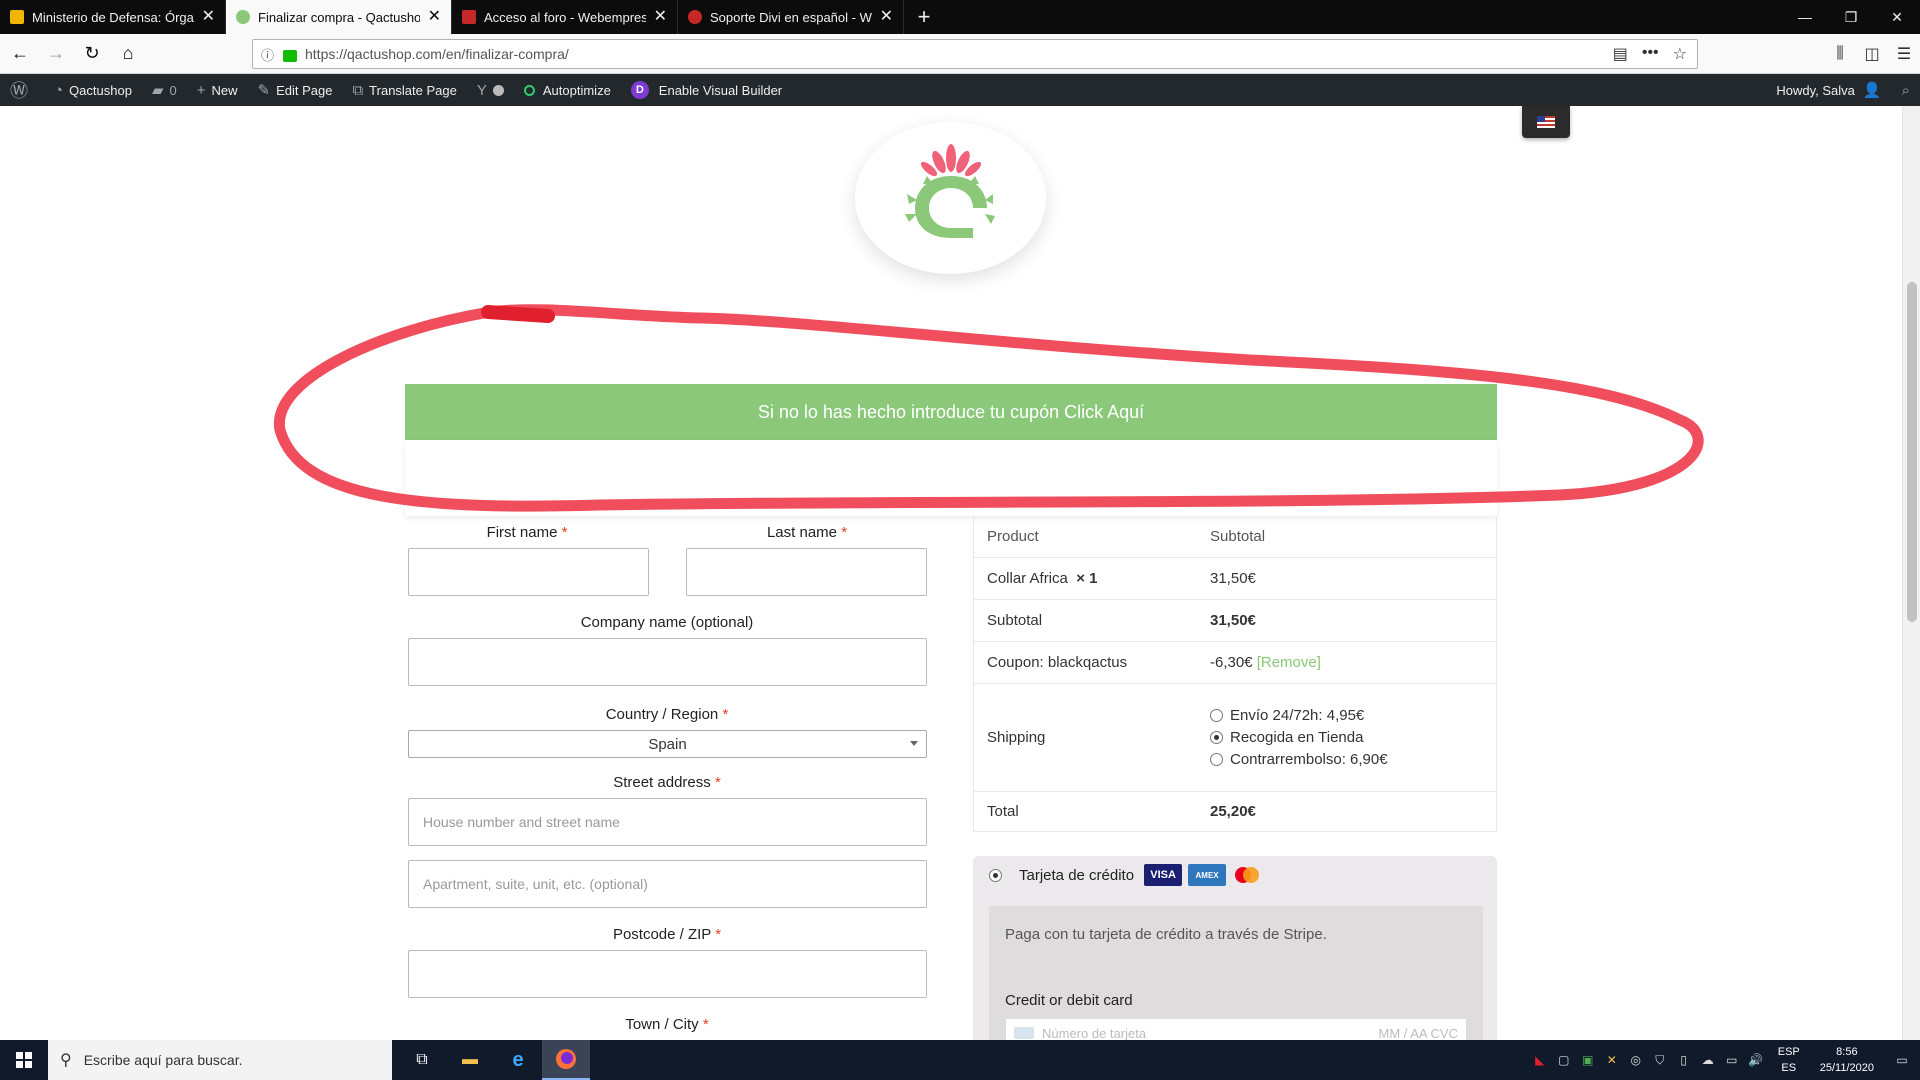  Describe the element at coordinates (667, 974) in the screenshot. I see `postcode-input` at that location.